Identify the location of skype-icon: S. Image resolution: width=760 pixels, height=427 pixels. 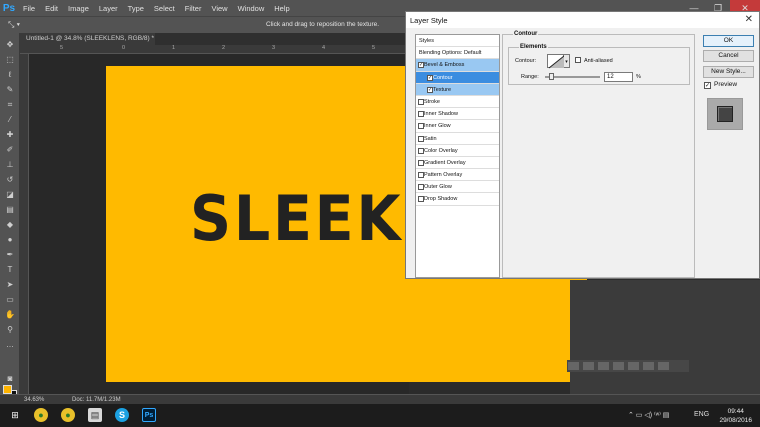
(122, 415).